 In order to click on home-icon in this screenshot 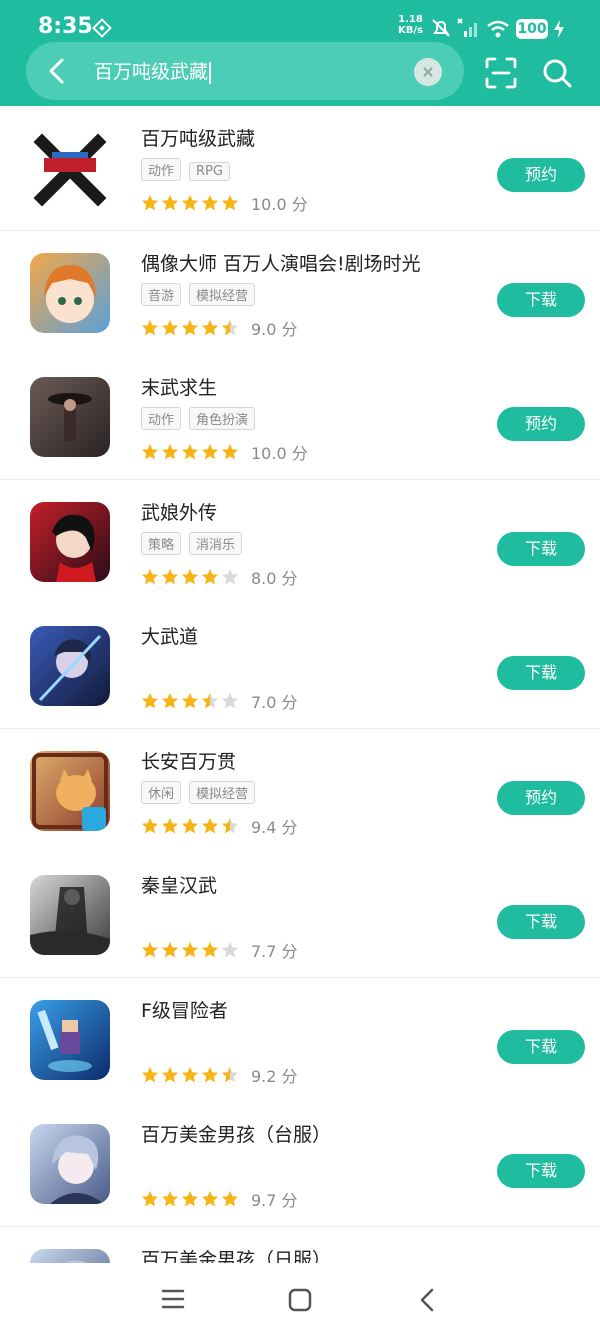, I will do `click(300, 1300)`.